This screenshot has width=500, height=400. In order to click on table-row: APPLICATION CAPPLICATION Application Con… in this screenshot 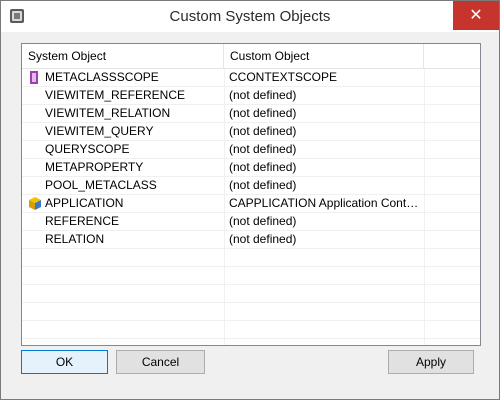, I will do `click(251, 204)`.